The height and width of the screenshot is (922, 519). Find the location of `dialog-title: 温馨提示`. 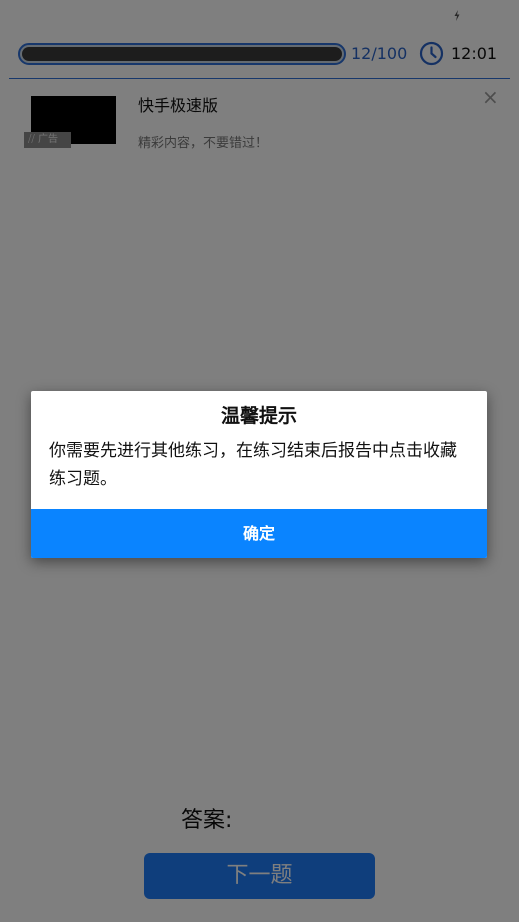

dialog-title: 温馨提示 is located at coordinates (258, 416).